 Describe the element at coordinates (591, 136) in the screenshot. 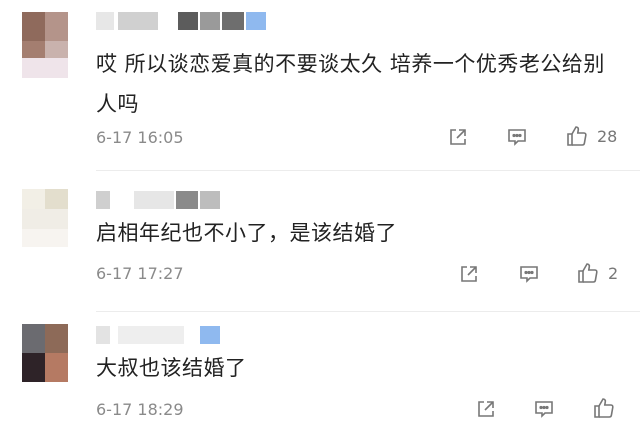

I see `like-button: 28` at that location.